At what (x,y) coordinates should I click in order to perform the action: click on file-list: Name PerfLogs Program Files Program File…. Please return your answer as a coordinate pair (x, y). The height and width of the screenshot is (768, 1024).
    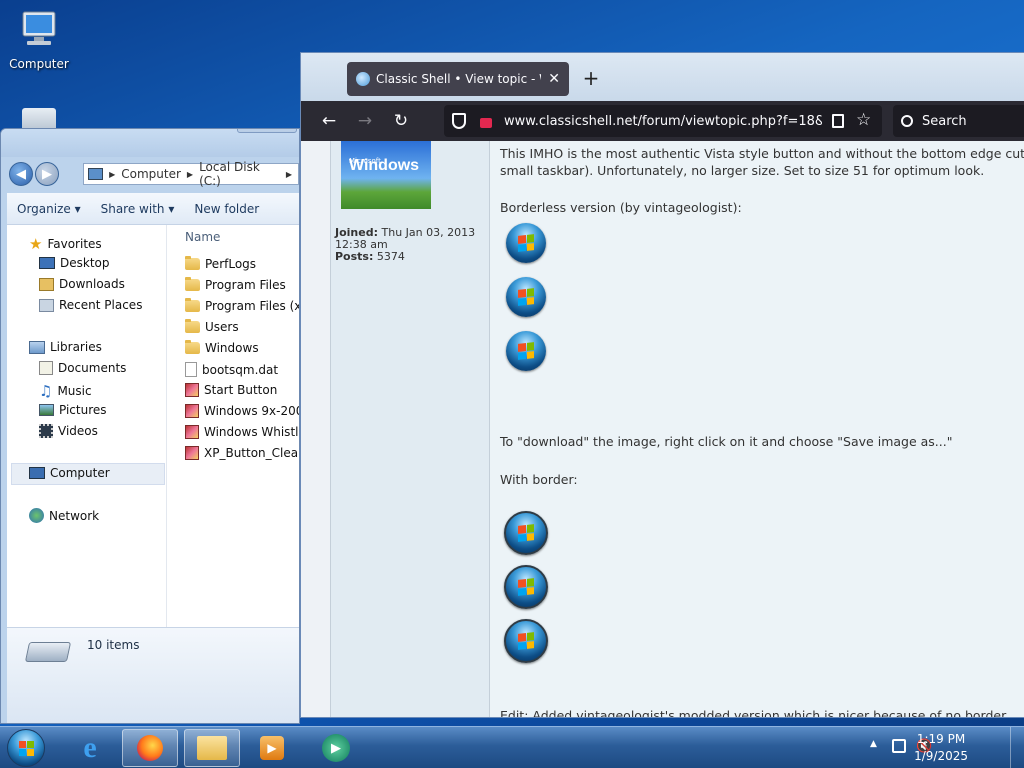
    Looking at the image, I should click on (234, 445).